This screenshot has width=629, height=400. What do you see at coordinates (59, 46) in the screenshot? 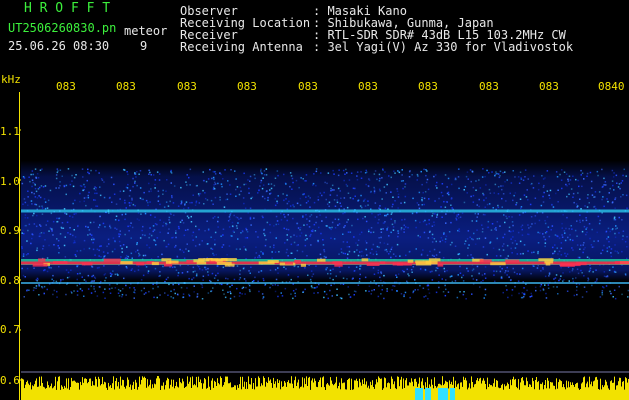
I see `datetime-label: 25.06.26 08:30` at bounding box center [59, 46].